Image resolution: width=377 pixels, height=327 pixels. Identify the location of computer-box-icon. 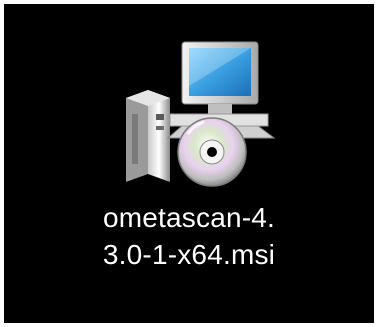
(148, 136).